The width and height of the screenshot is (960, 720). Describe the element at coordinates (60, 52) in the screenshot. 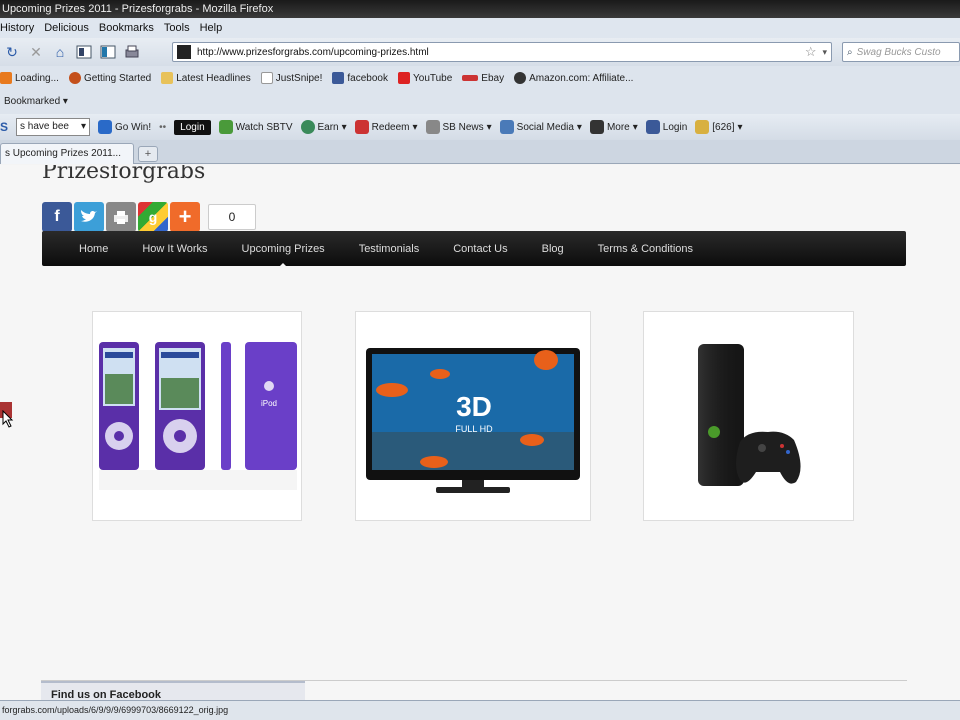

I see `home-icon: ⌂` at that location.